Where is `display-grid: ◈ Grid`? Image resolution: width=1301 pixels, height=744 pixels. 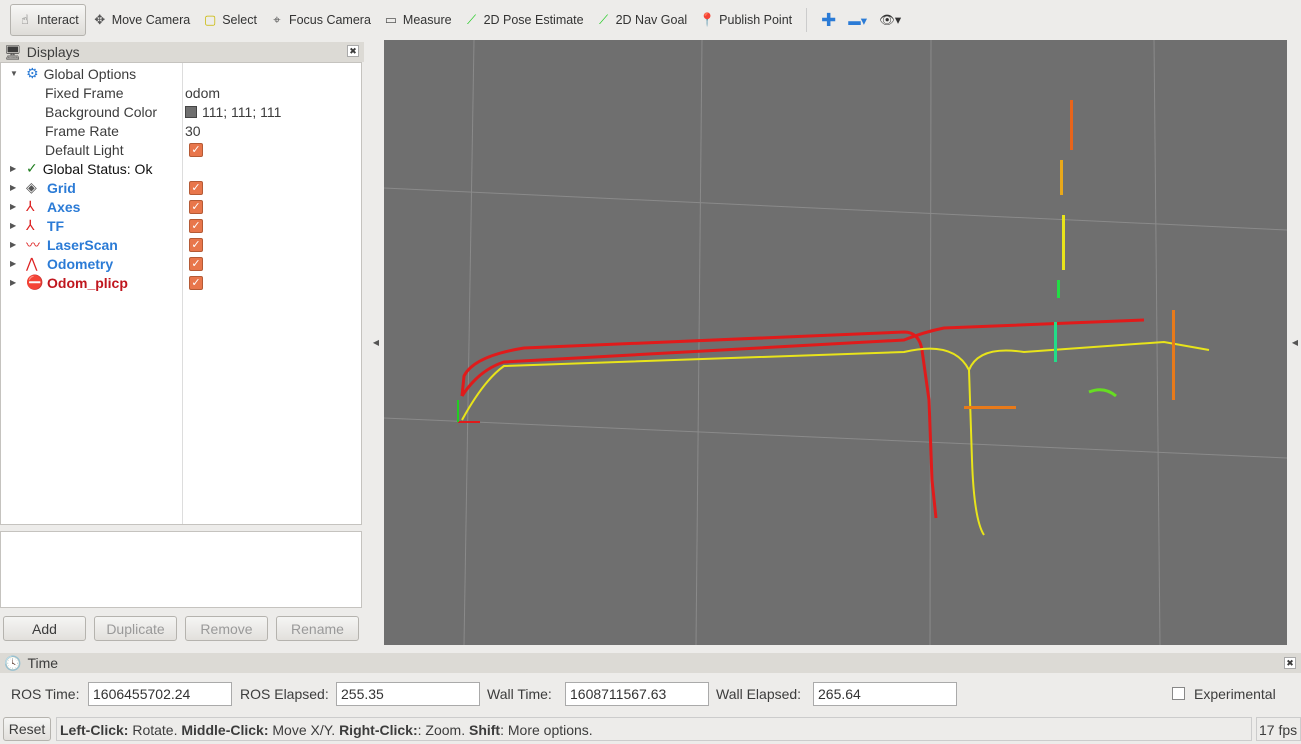 display-grid: ◈ Grid is located at coordinates (51, 187).